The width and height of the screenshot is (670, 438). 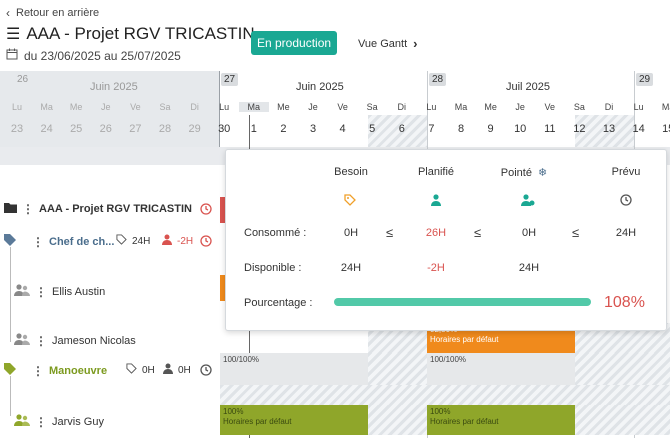 I want to click on day-number: 6, so click(x=402, y=129).